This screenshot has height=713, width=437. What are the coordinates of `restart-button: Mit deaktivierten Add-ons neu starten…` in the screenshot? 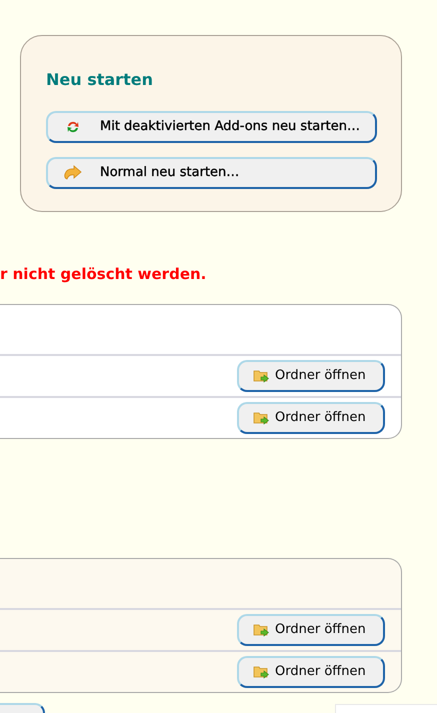 It's located at (211, 127).